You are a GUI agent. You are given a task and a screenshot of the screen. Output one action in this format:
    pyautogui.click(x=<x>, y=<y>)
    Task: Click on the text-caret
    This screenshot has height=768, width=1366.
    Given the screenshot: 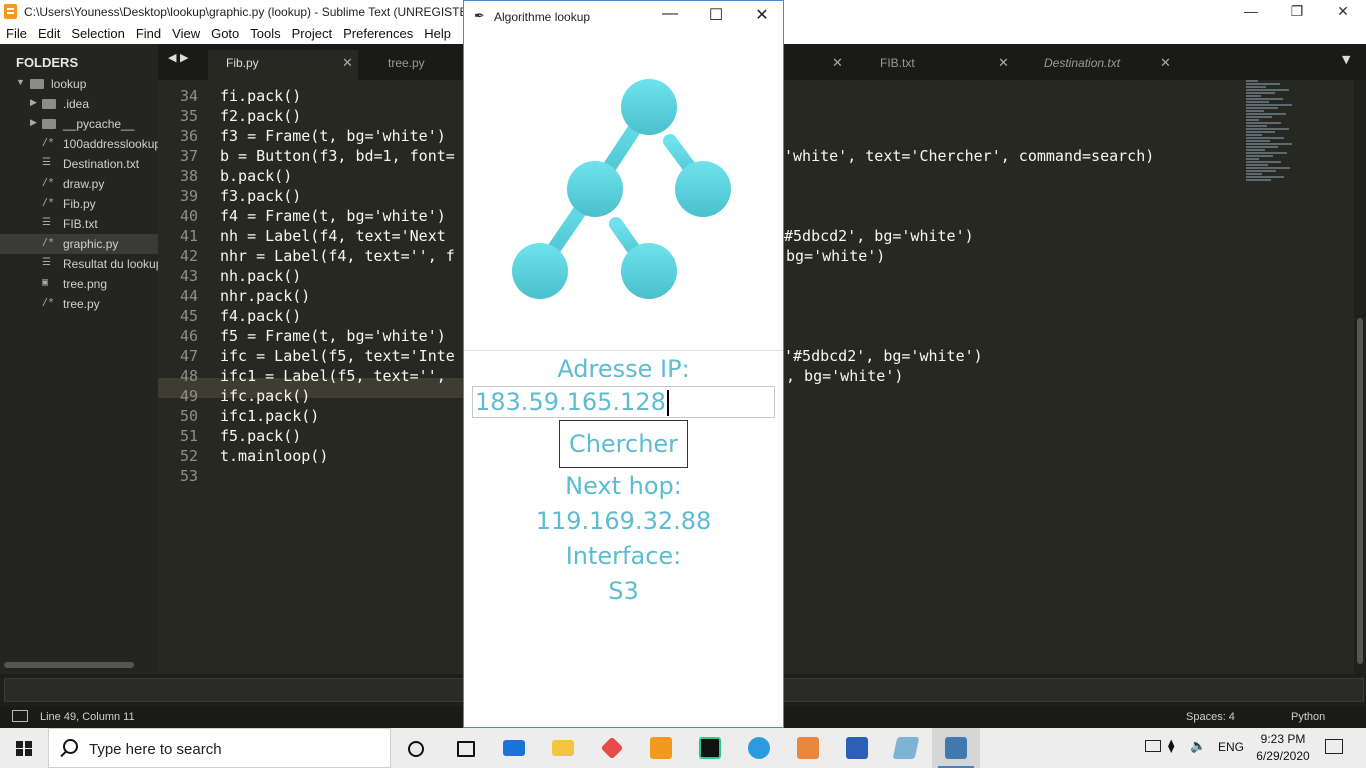 What is the action you would take?
    pyautogui.click(x=667, y=403)
    